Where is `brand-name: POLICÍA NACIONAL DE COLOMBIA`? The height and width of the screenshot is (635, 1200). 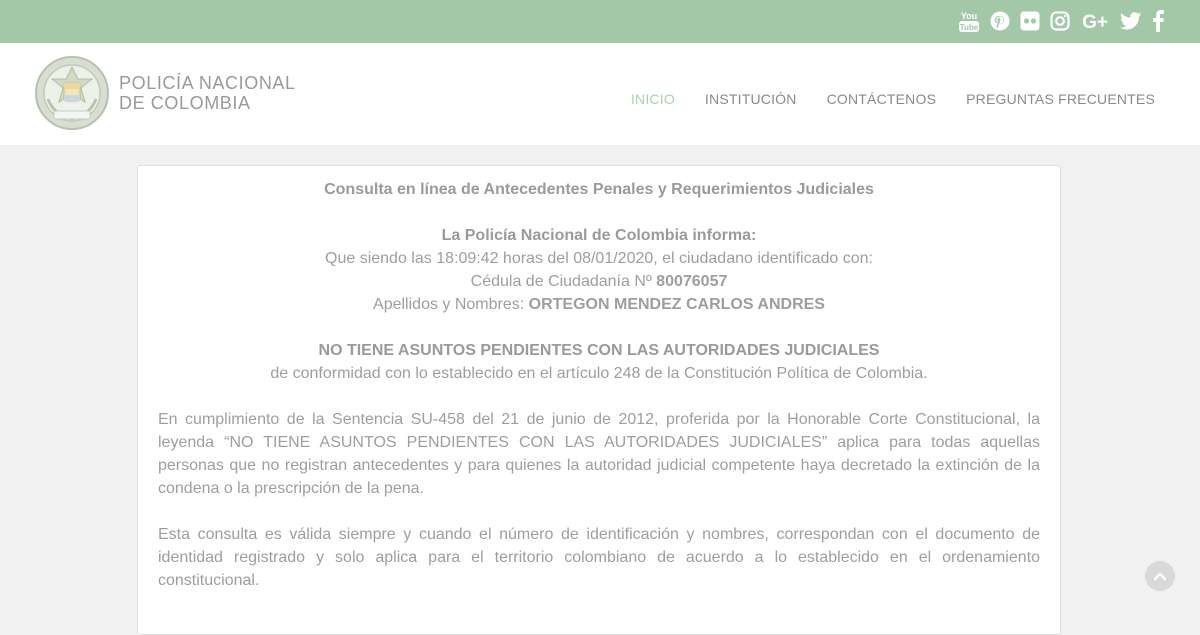 brand-name: POLICÍA NACIONAL DE COLOMBIA is located at coordinates (207, 93).